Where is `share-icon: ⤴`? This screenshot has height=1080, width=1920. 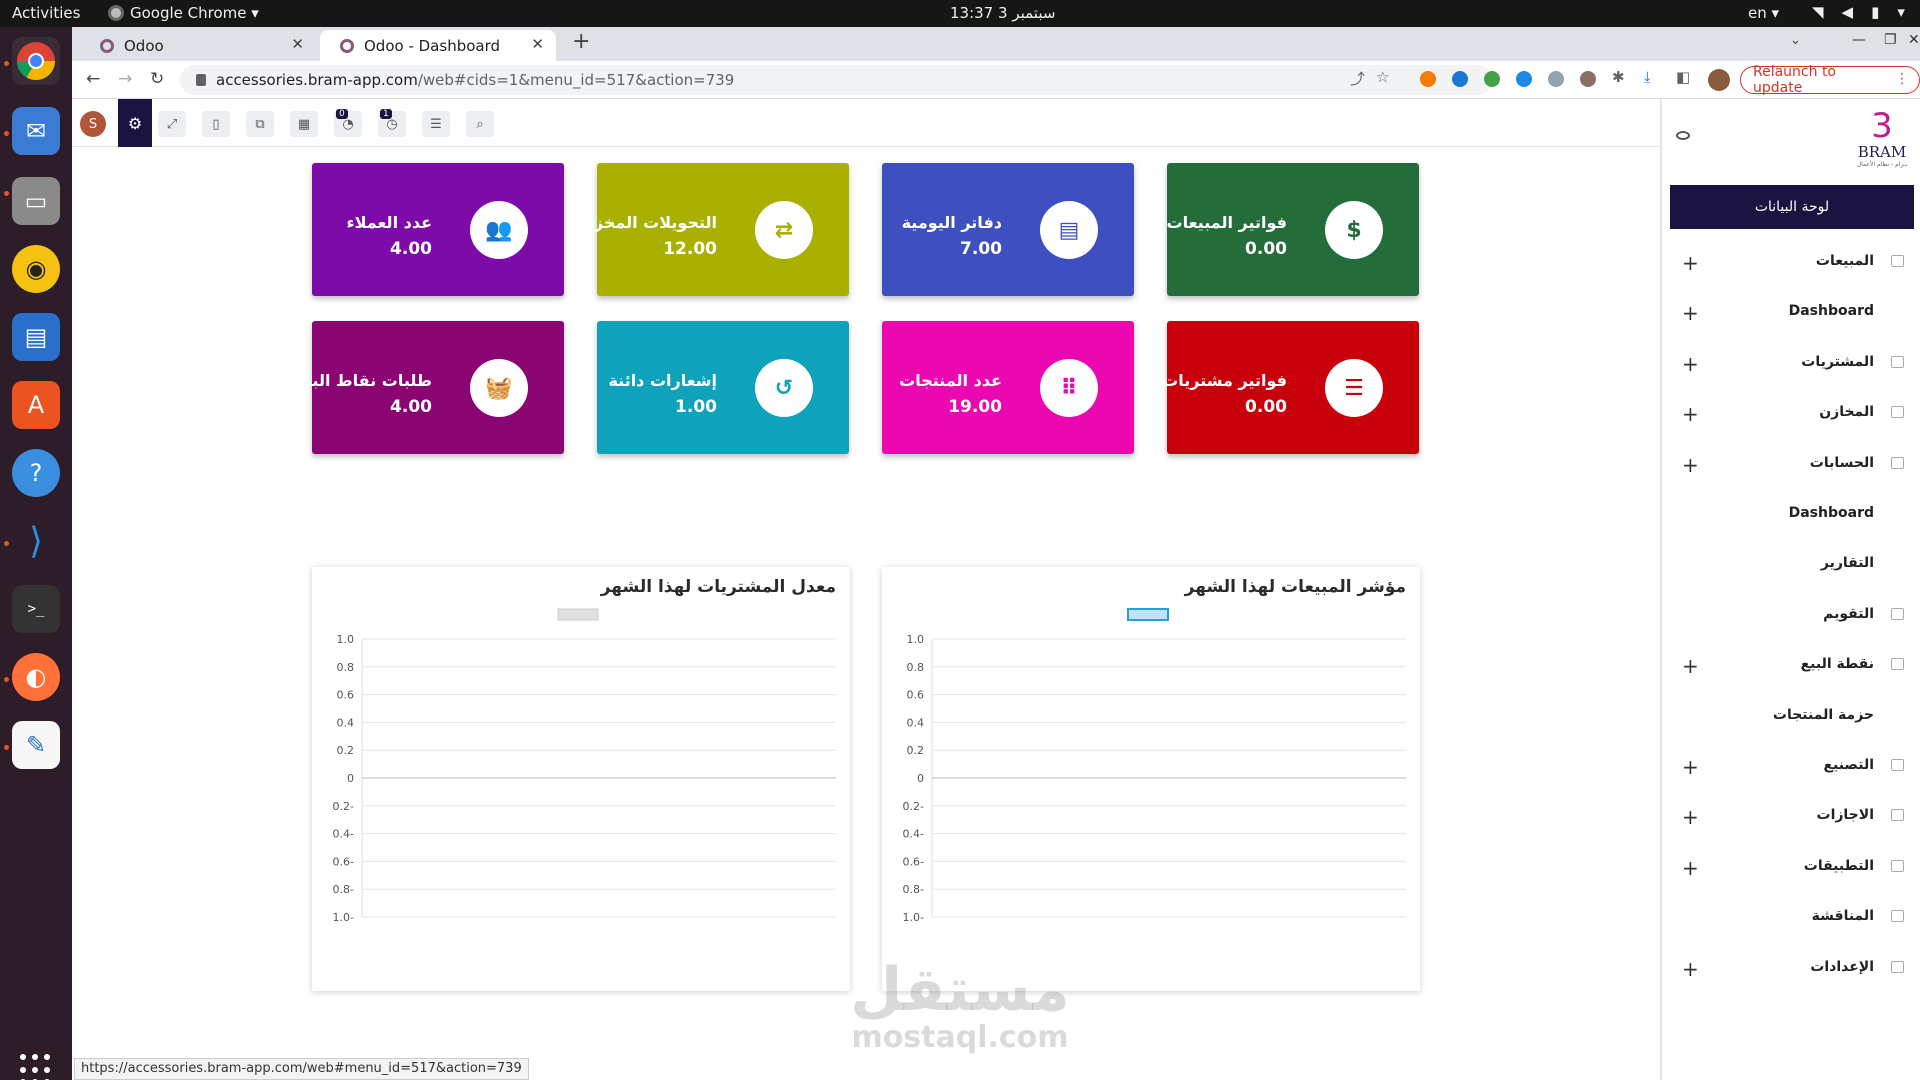 share-icon: ⤴ is located at coordinates (1357, 78).